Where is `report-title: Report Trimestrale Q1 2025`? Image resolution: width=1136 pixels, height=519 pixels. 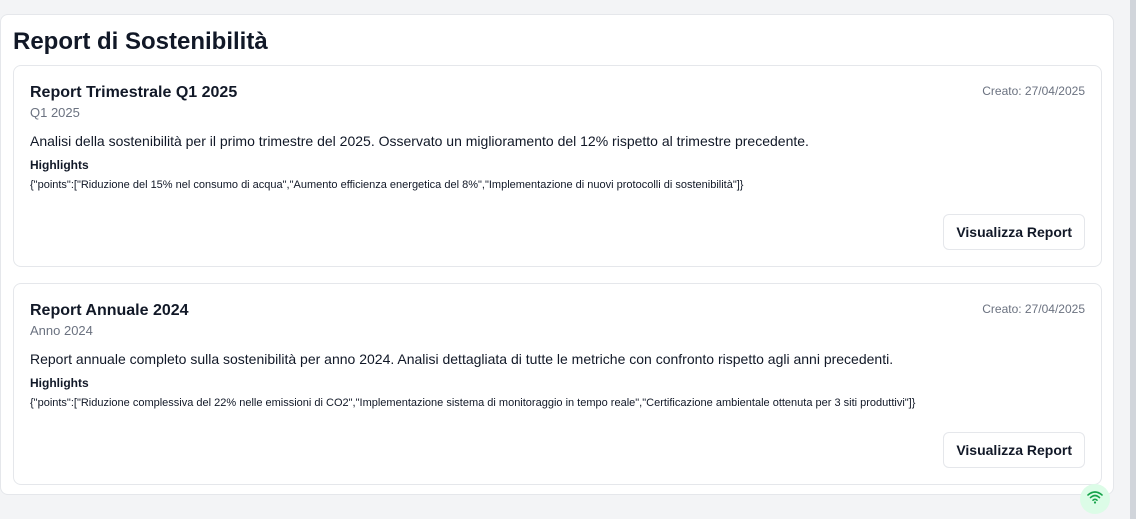 report-title: Report Trimestrale Q1 2025 is located at coordinates (134, 92).